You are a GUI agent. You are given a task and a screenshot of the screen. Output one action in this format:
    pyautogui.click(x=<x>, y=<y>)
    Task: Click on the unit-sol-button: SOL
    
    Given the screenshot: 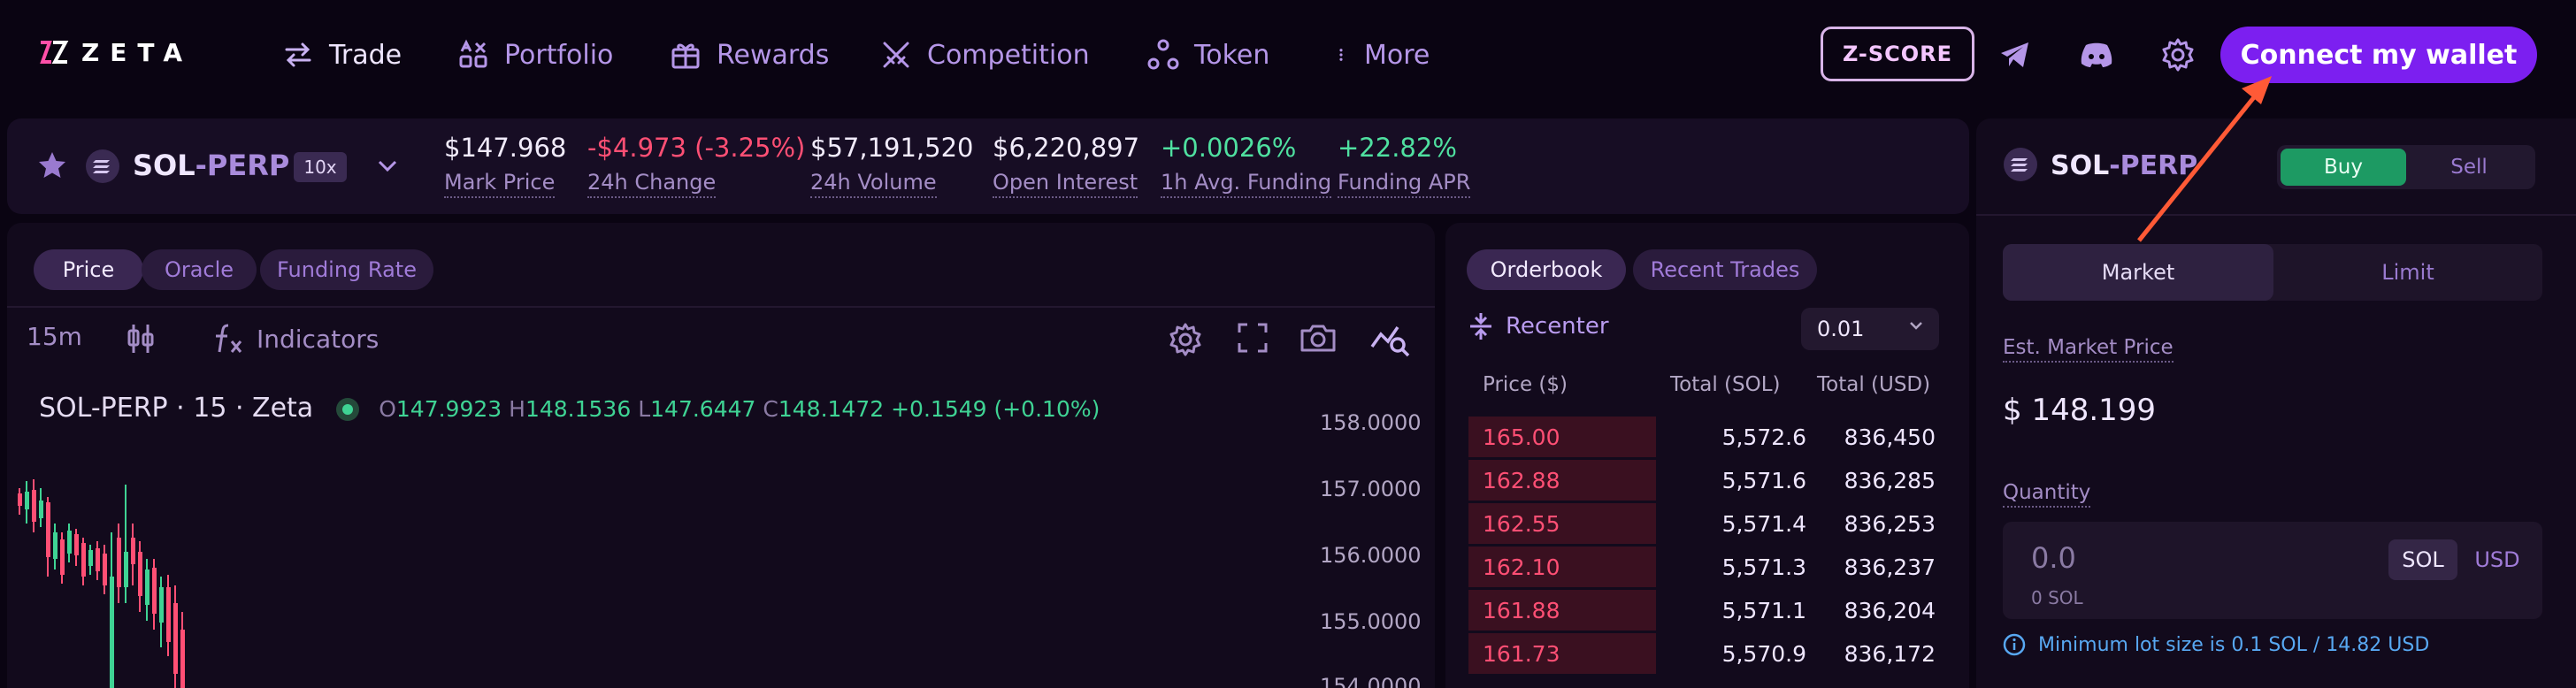 What is the action you would take?
    pyautogui.click(x=2422, y=559)
    